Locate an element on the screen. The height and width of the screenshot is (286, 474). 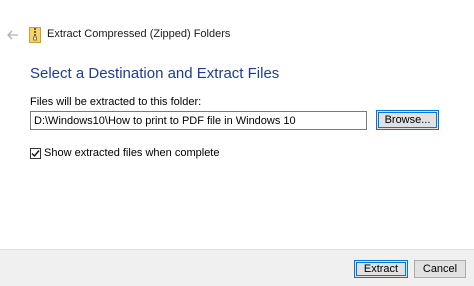
destination-label: Files will be extracted to this folder: is located at coordinates (116, 102).